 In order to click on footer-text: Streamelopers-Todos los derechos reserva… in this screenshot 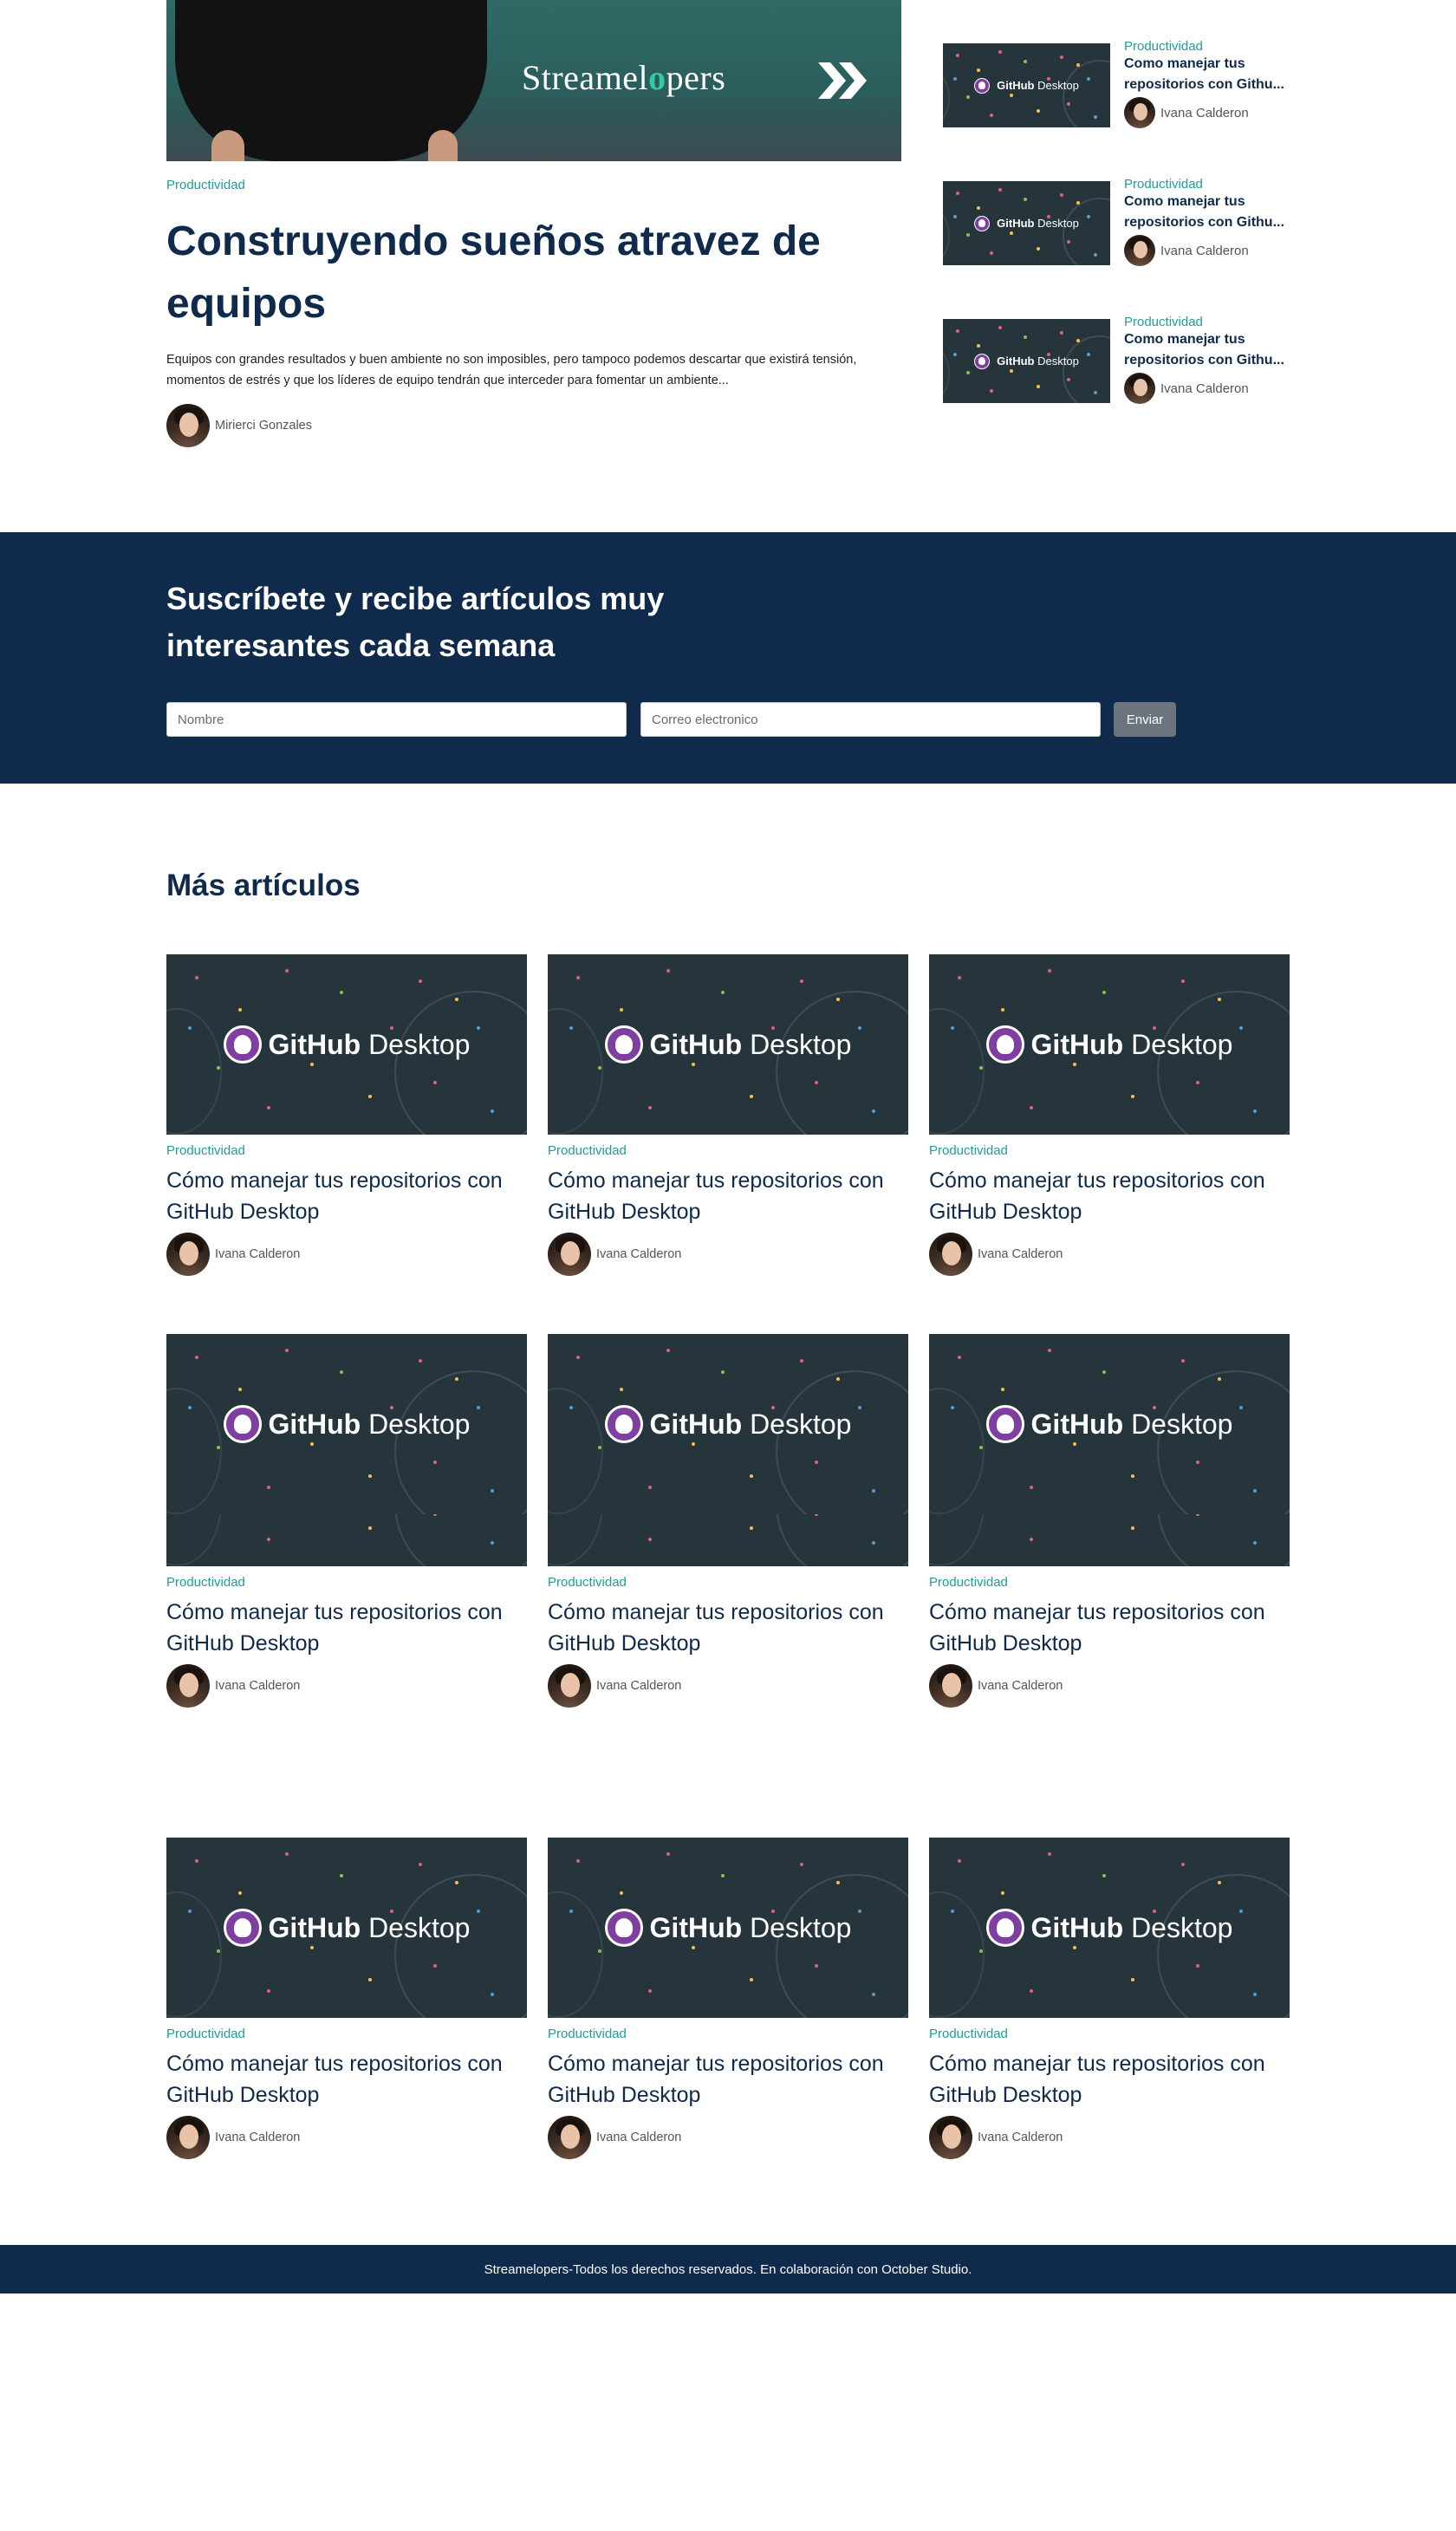, I will do `click(728, 2269)`.